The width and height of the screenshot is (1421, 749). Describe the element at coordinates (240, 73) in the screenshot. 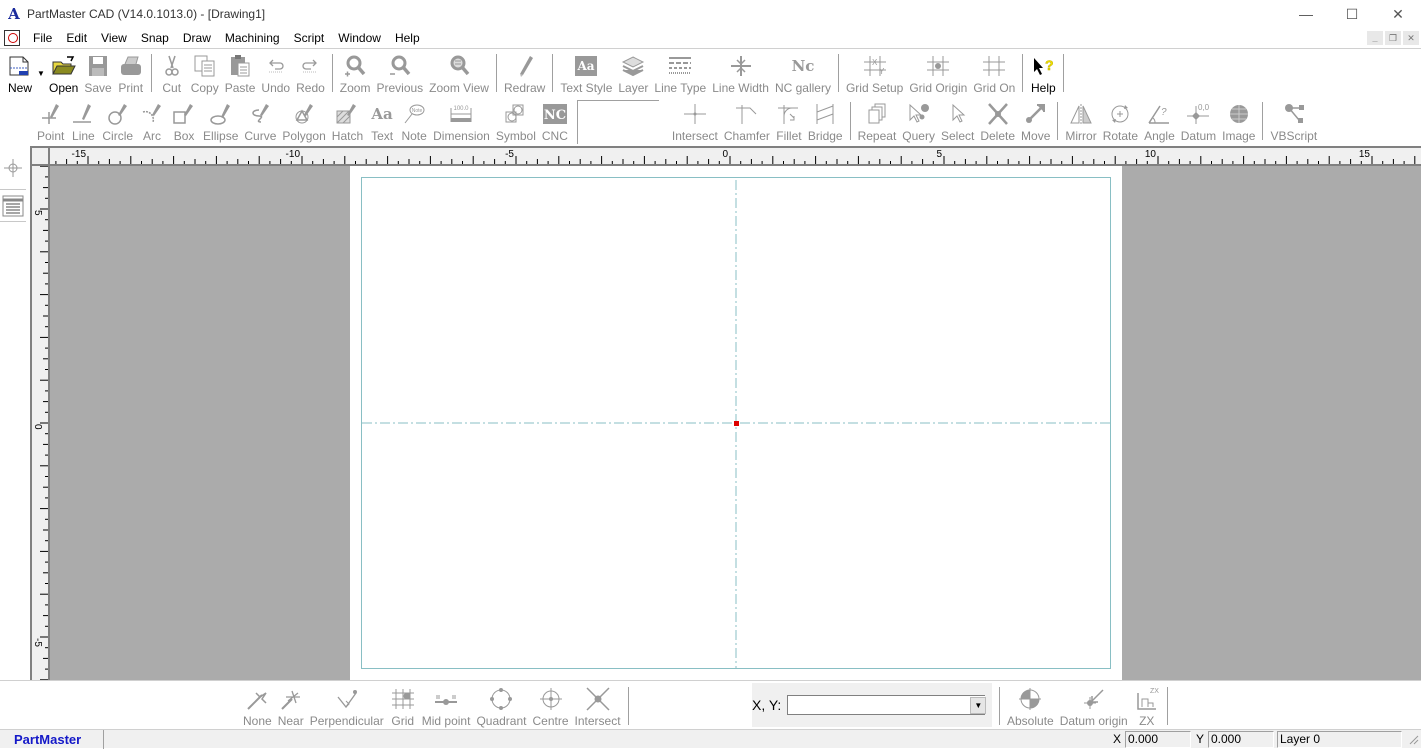

I see `paste-button: Paste` at that location.